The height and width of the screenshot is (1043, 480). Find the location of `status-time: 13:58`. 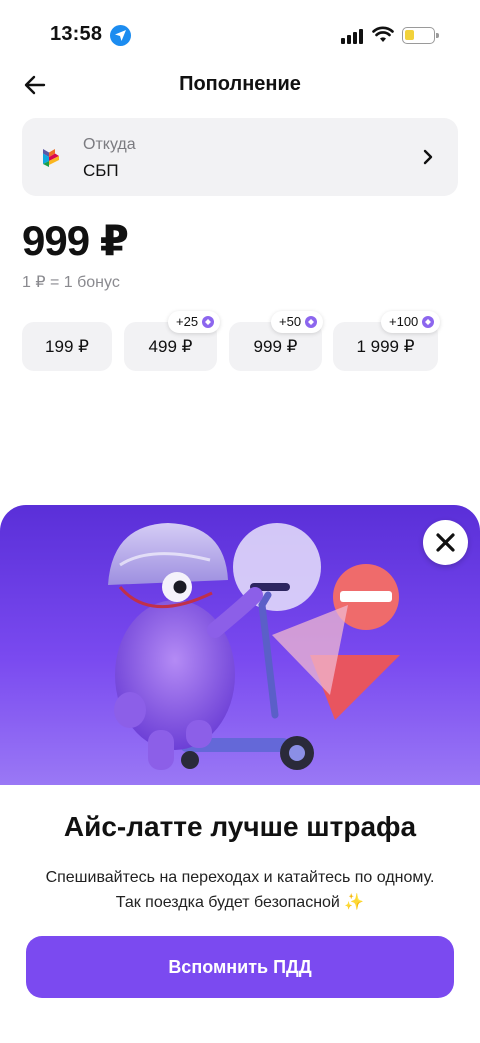

status-time: 13:58 is located at coordinates (76, 34).